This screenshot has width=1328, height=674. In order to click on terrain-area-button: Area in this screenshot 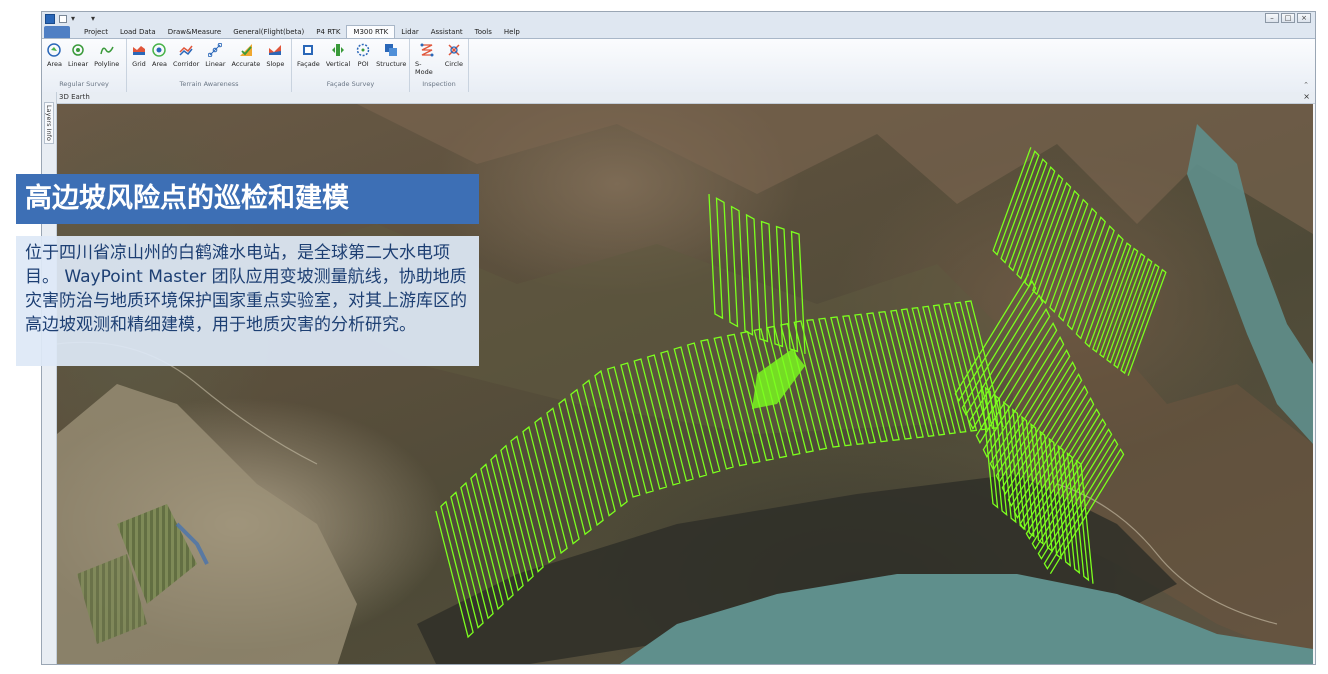, I will do `click(159, 60)`.